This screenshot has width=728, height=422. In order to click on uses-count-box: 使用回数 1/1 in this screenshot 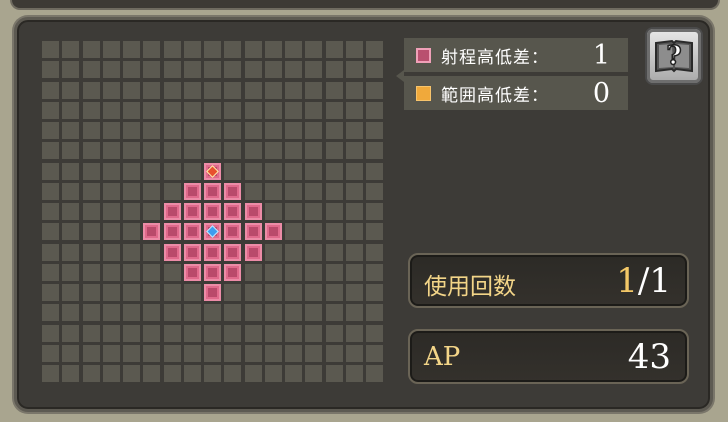, I will do `click(548, 280)`.